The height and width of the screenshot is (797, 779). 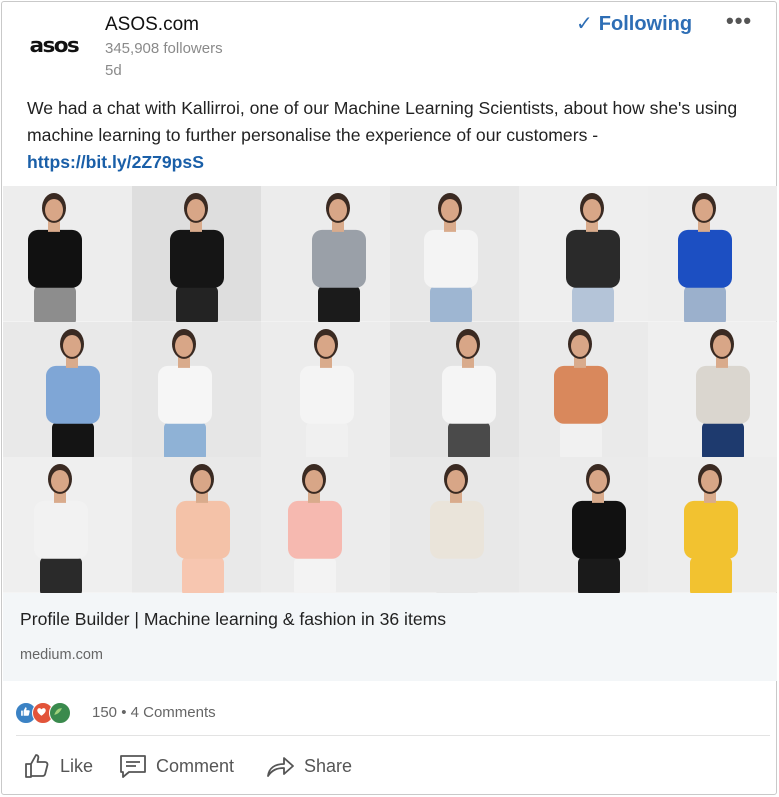 What do you see at coordinates (113, 70) in the screenshot?
I see `post-time: 5d` at bounding box center [113, 70].